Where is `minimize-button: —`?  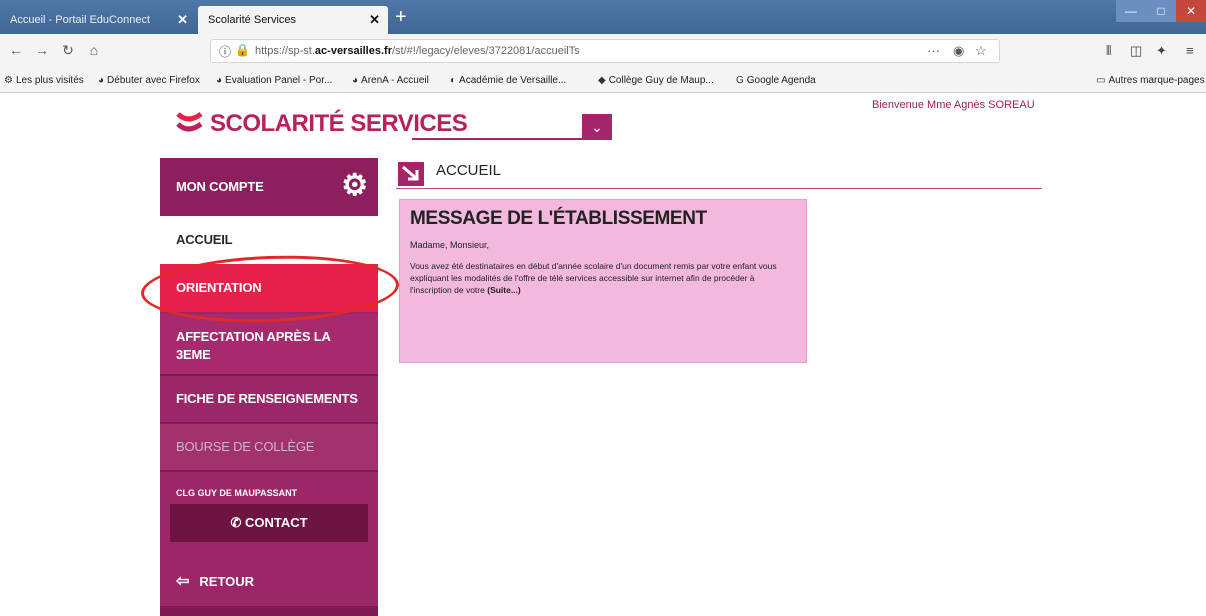
minimize-button: — is located at coordinates (1131, 11).